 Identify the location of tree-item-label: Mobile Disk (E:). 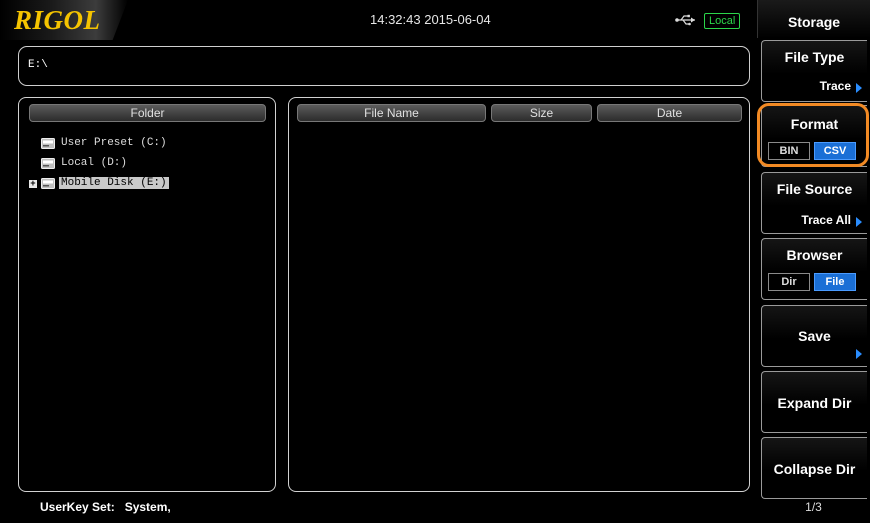
(114, 183).